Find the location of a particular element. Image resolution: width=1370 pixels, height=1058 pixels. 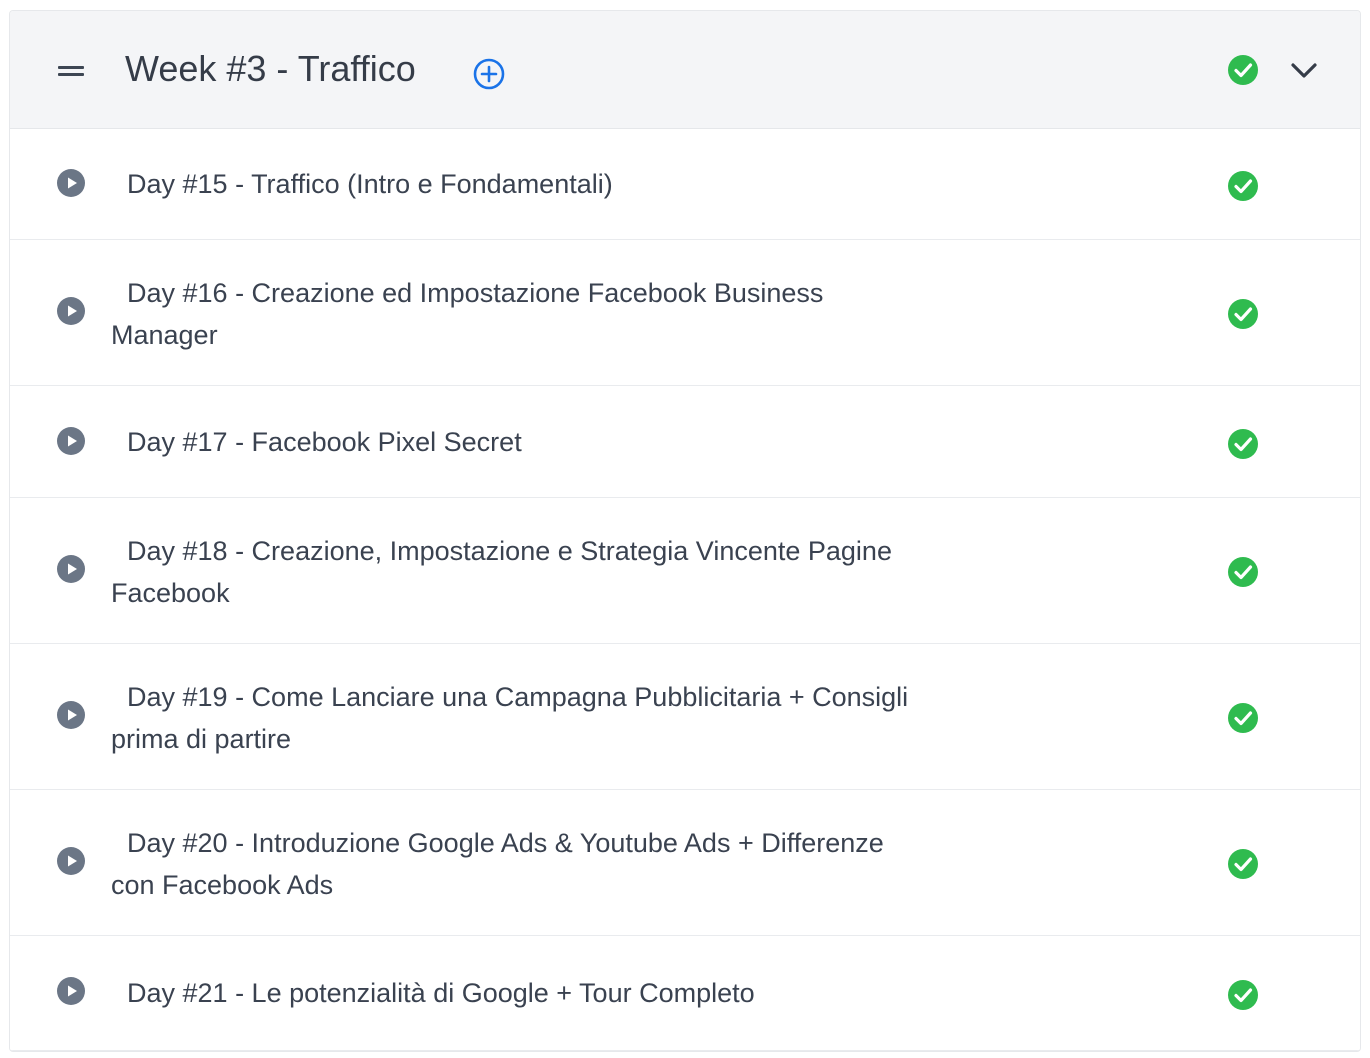

lesson-title: Day #17 - Facebook Pixel Secret is located at coordinates (511, 442).